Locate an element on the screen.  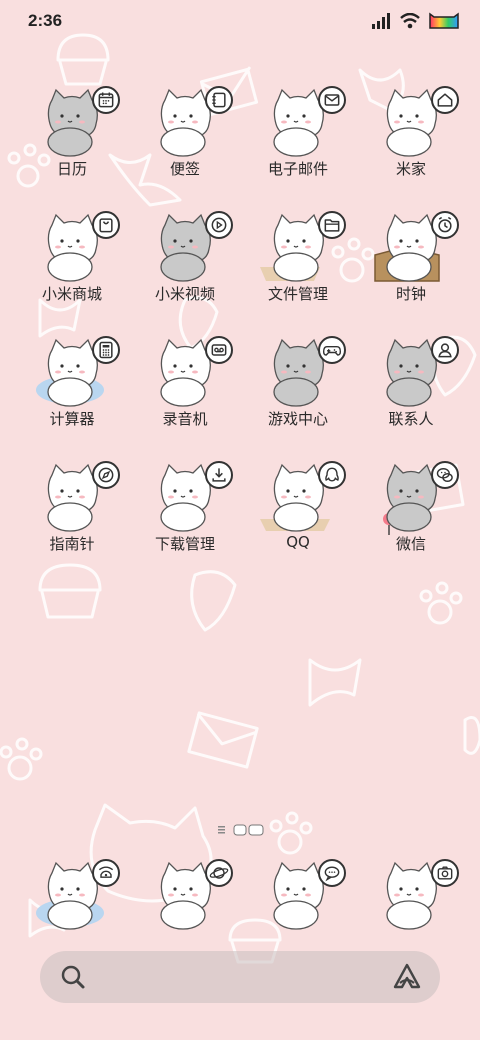
messages-icon is located at coordinates (332, 873).